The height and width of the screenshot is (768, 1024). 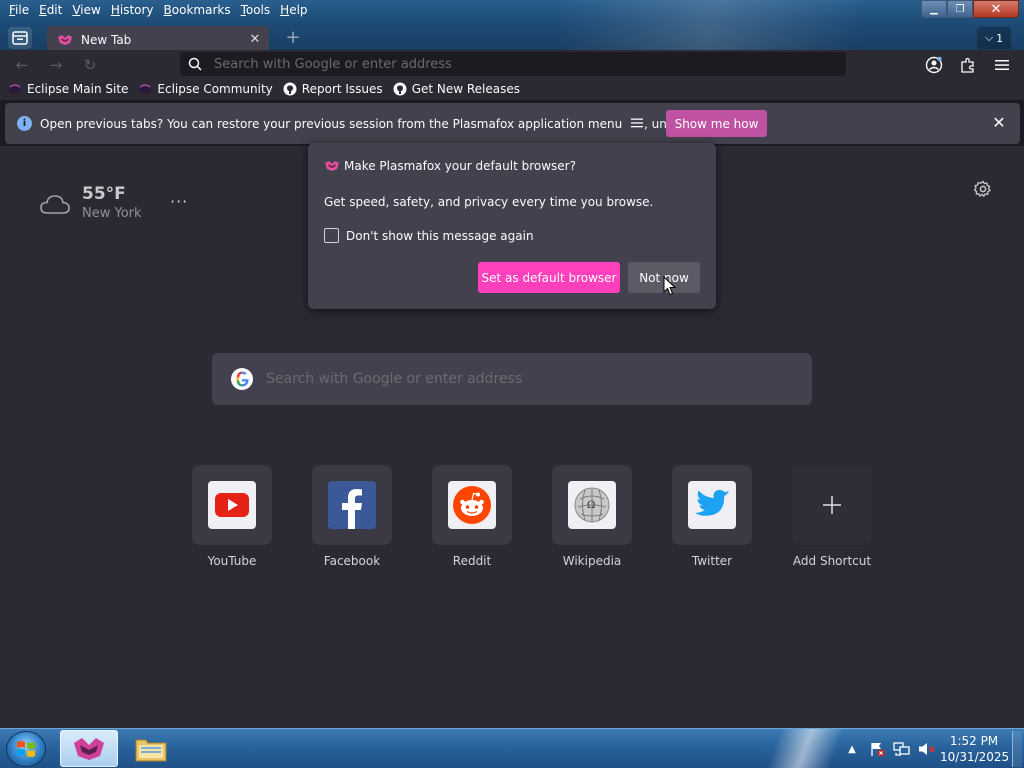 I want to click on search-icon, so click(x=195, y=64).